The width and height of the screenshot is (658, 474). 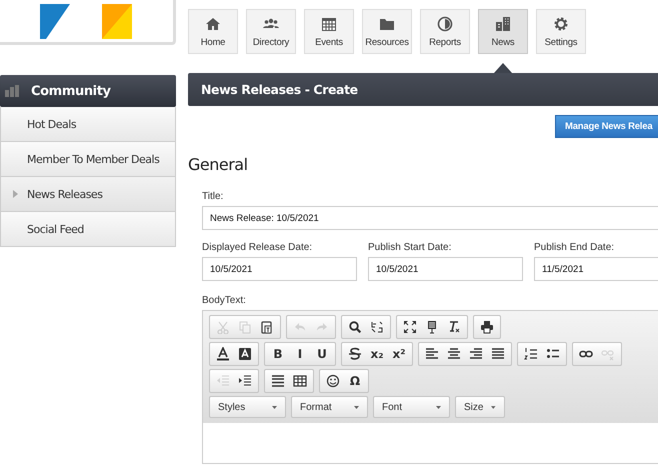 I want to click on paste-icon, so click(x=267, y=327).